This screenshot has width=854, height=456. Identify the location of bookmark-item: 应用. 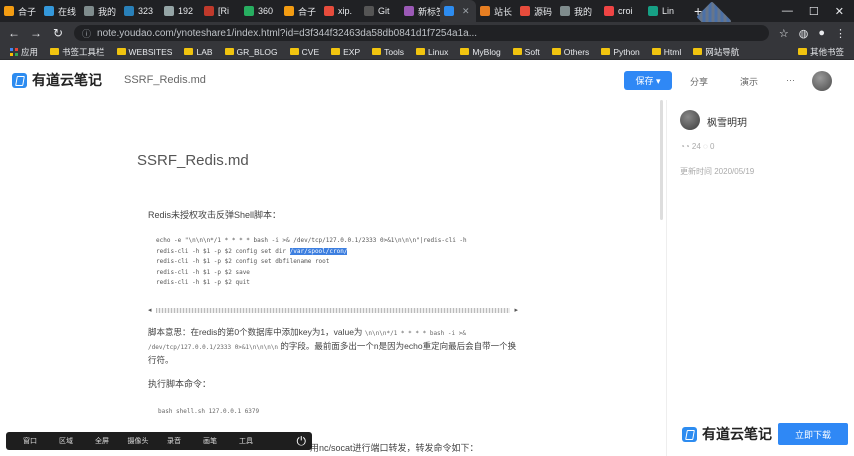
(24, 52).